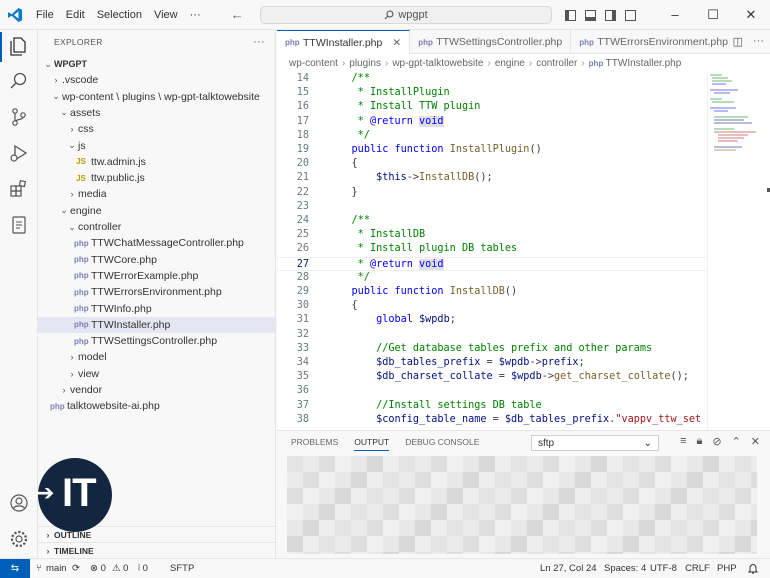 Image resolution: width=770 pixels, height=578 pixels. I want to click on tab-ttwerrorsenvironment: php TTWErrorsEnvironment.php, so click(653, 42).